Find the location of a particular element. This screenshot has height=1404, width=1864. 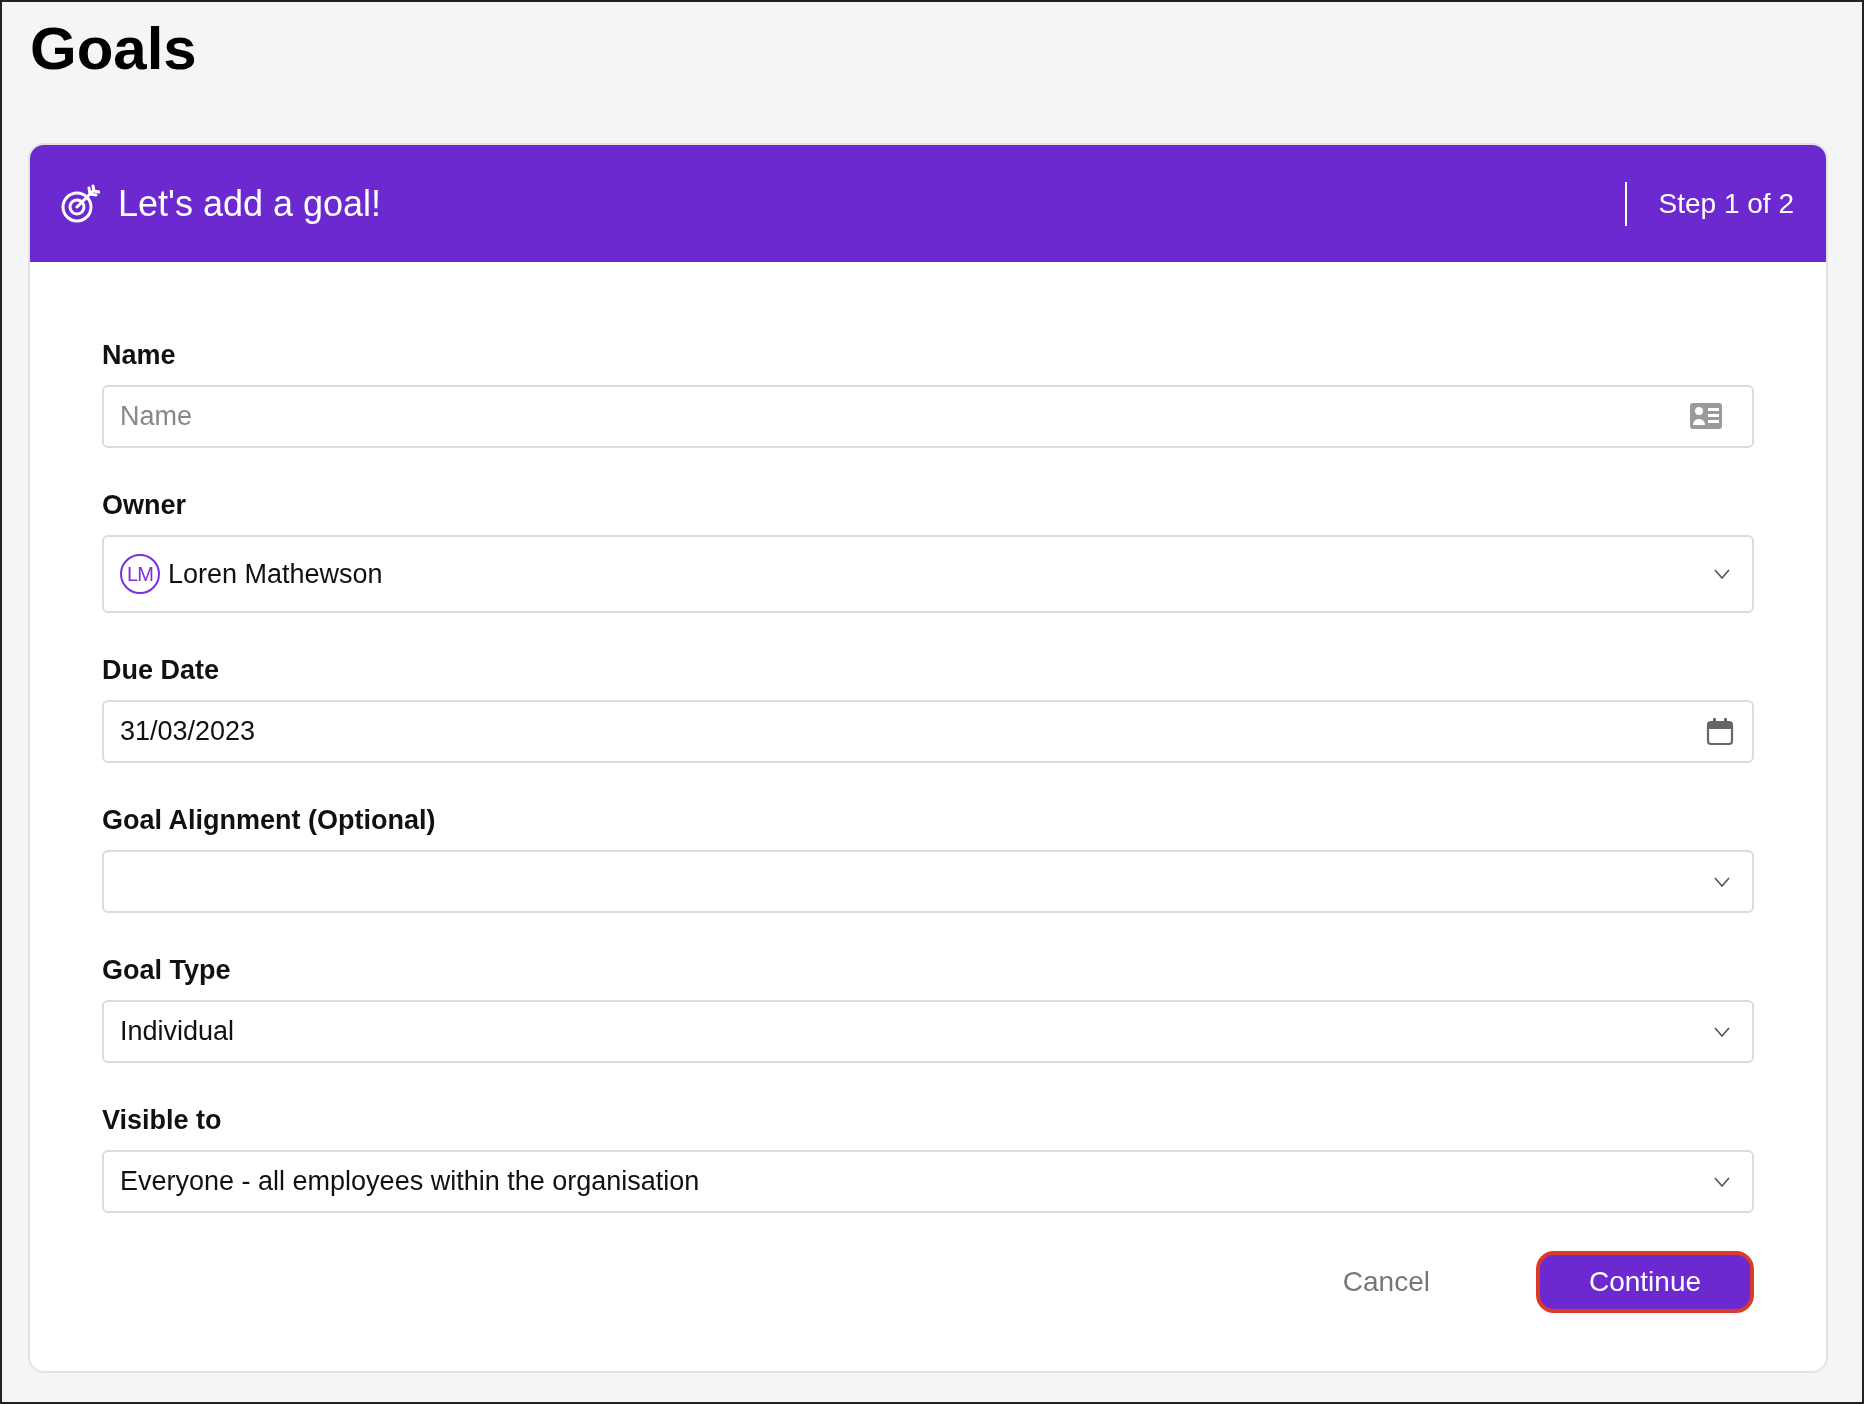

field-label: Goal Alignment (Optional) is located at coordinates (269, 820).